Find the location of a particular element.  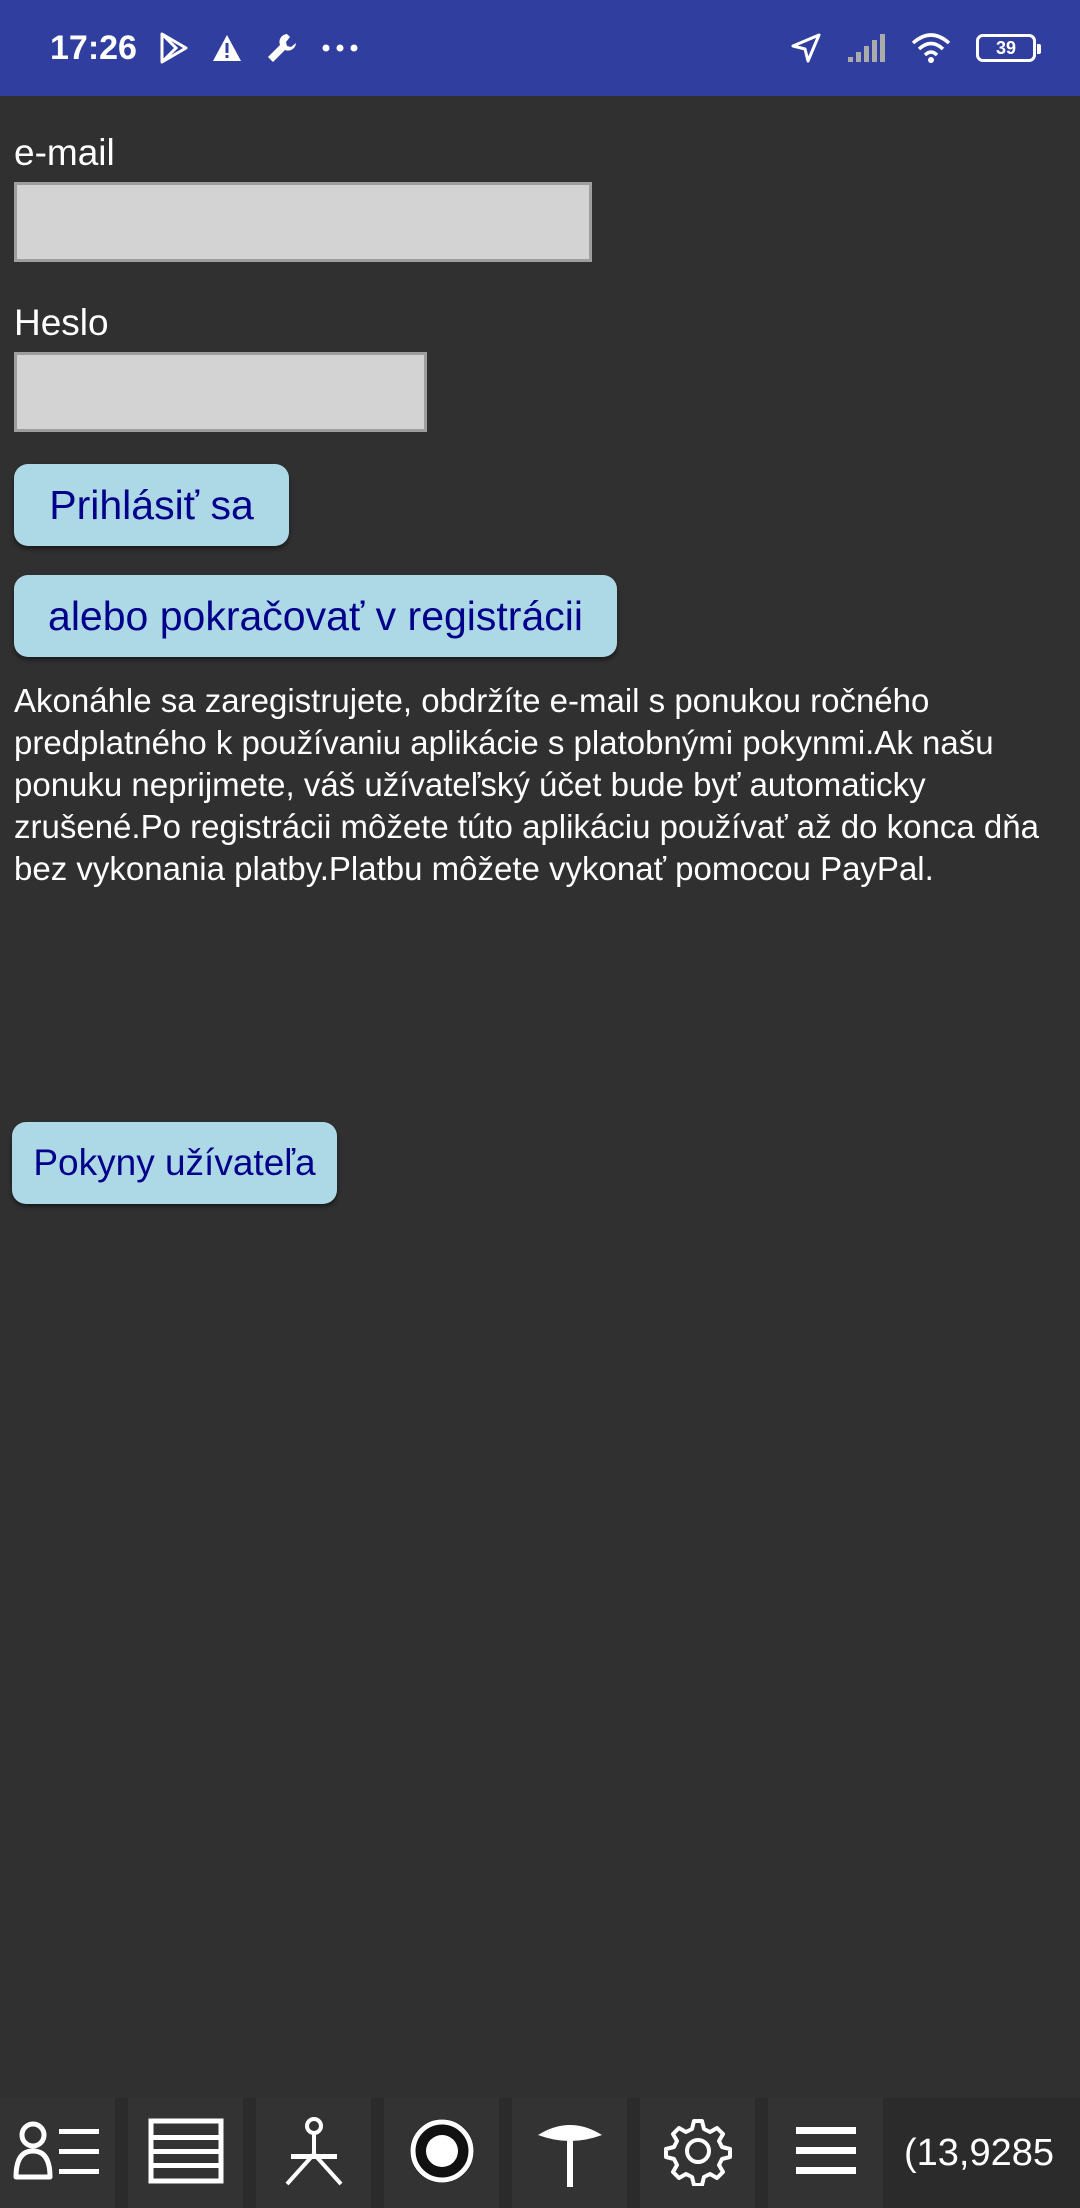

antenna-icon is located at coordinates (570, 2153).